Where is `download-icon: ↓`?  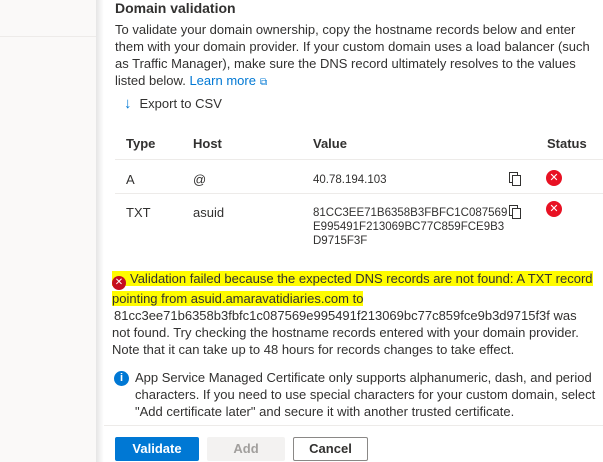 download-icon: ↓ is located at coordinates (128, 103).